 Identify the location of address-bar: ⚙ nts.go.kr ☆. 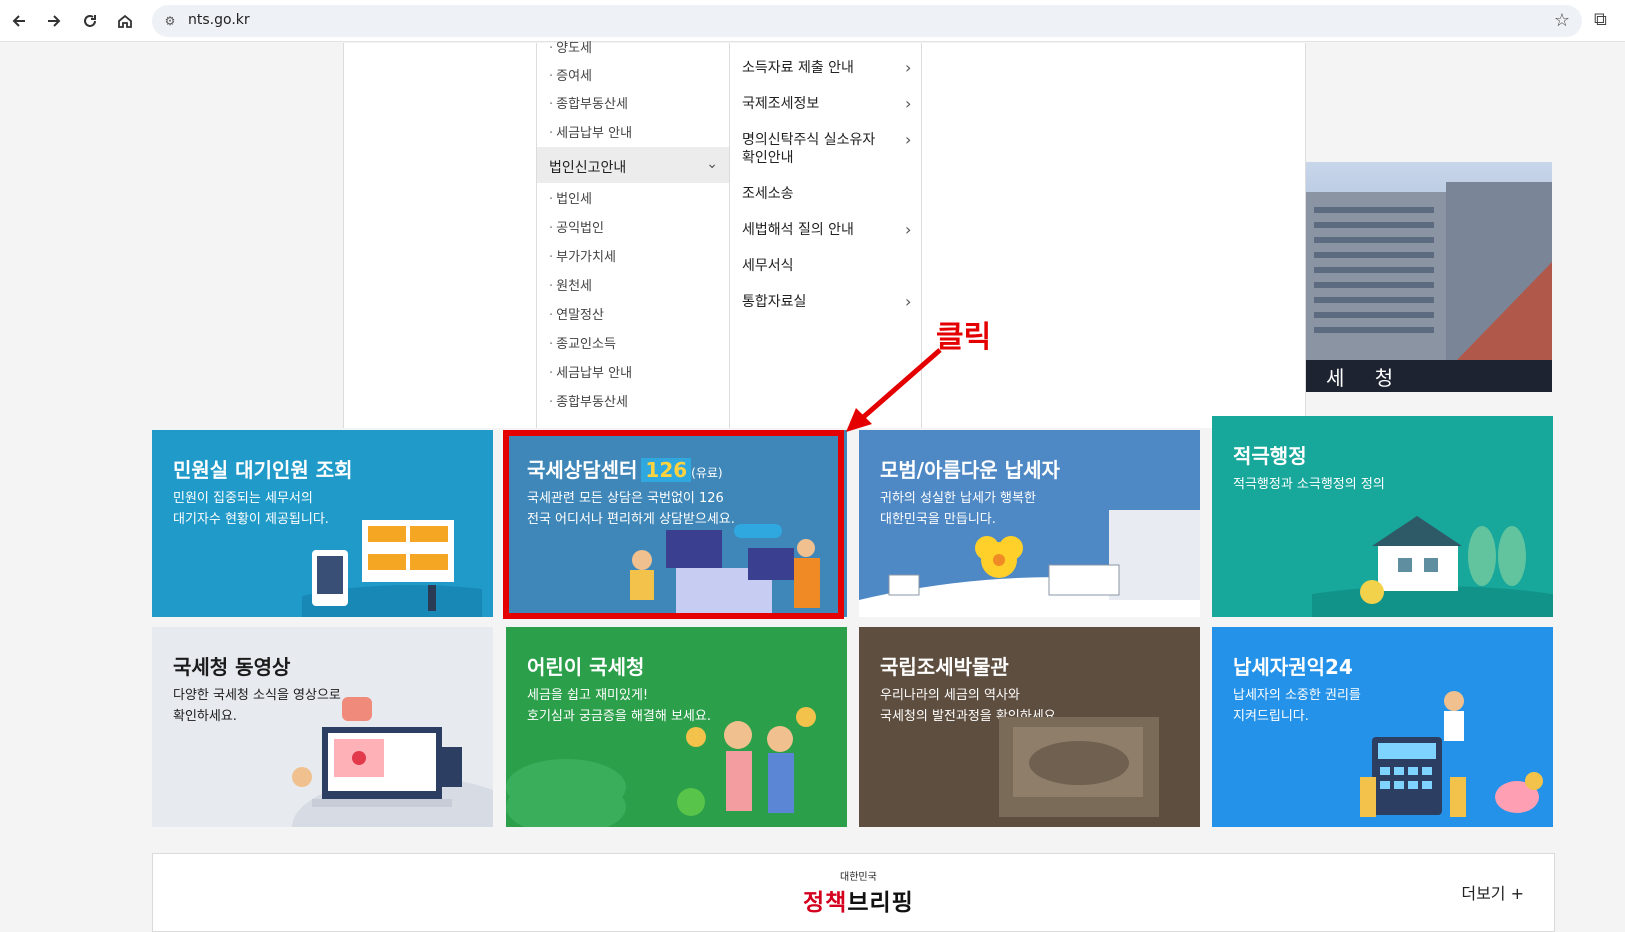
(867, 21).